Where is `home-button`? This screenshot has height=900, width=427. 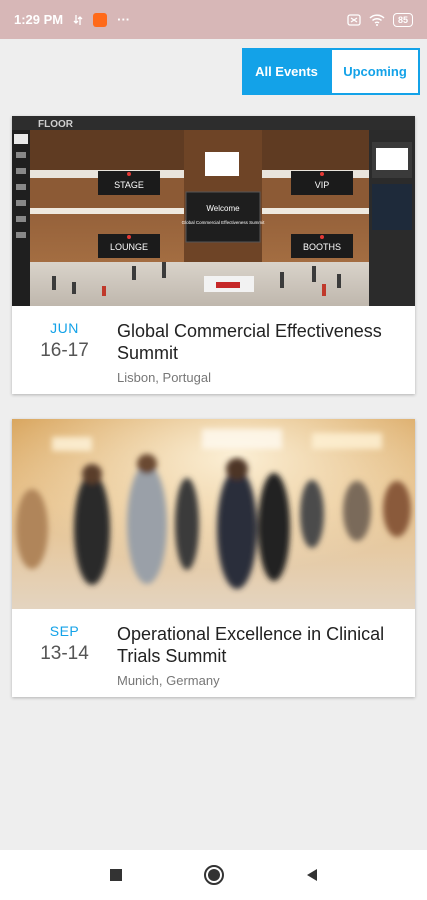 home-button is located at coordinates (214, 875).